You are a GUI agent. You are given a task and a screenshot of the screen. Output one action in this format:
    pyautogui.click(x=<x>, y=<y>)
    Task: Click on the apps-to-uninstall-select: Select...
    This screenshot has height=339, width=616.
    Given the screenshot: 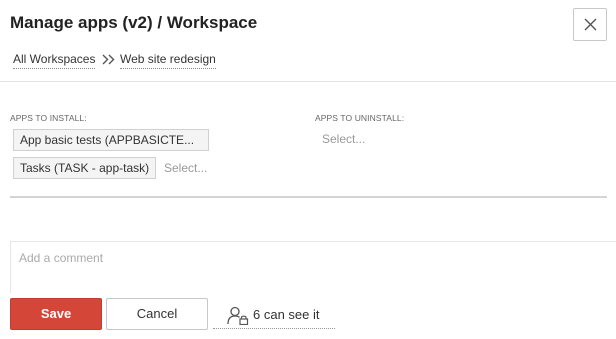 What is the action you would take?
    pyautogui.click(x=343, y=139)
    